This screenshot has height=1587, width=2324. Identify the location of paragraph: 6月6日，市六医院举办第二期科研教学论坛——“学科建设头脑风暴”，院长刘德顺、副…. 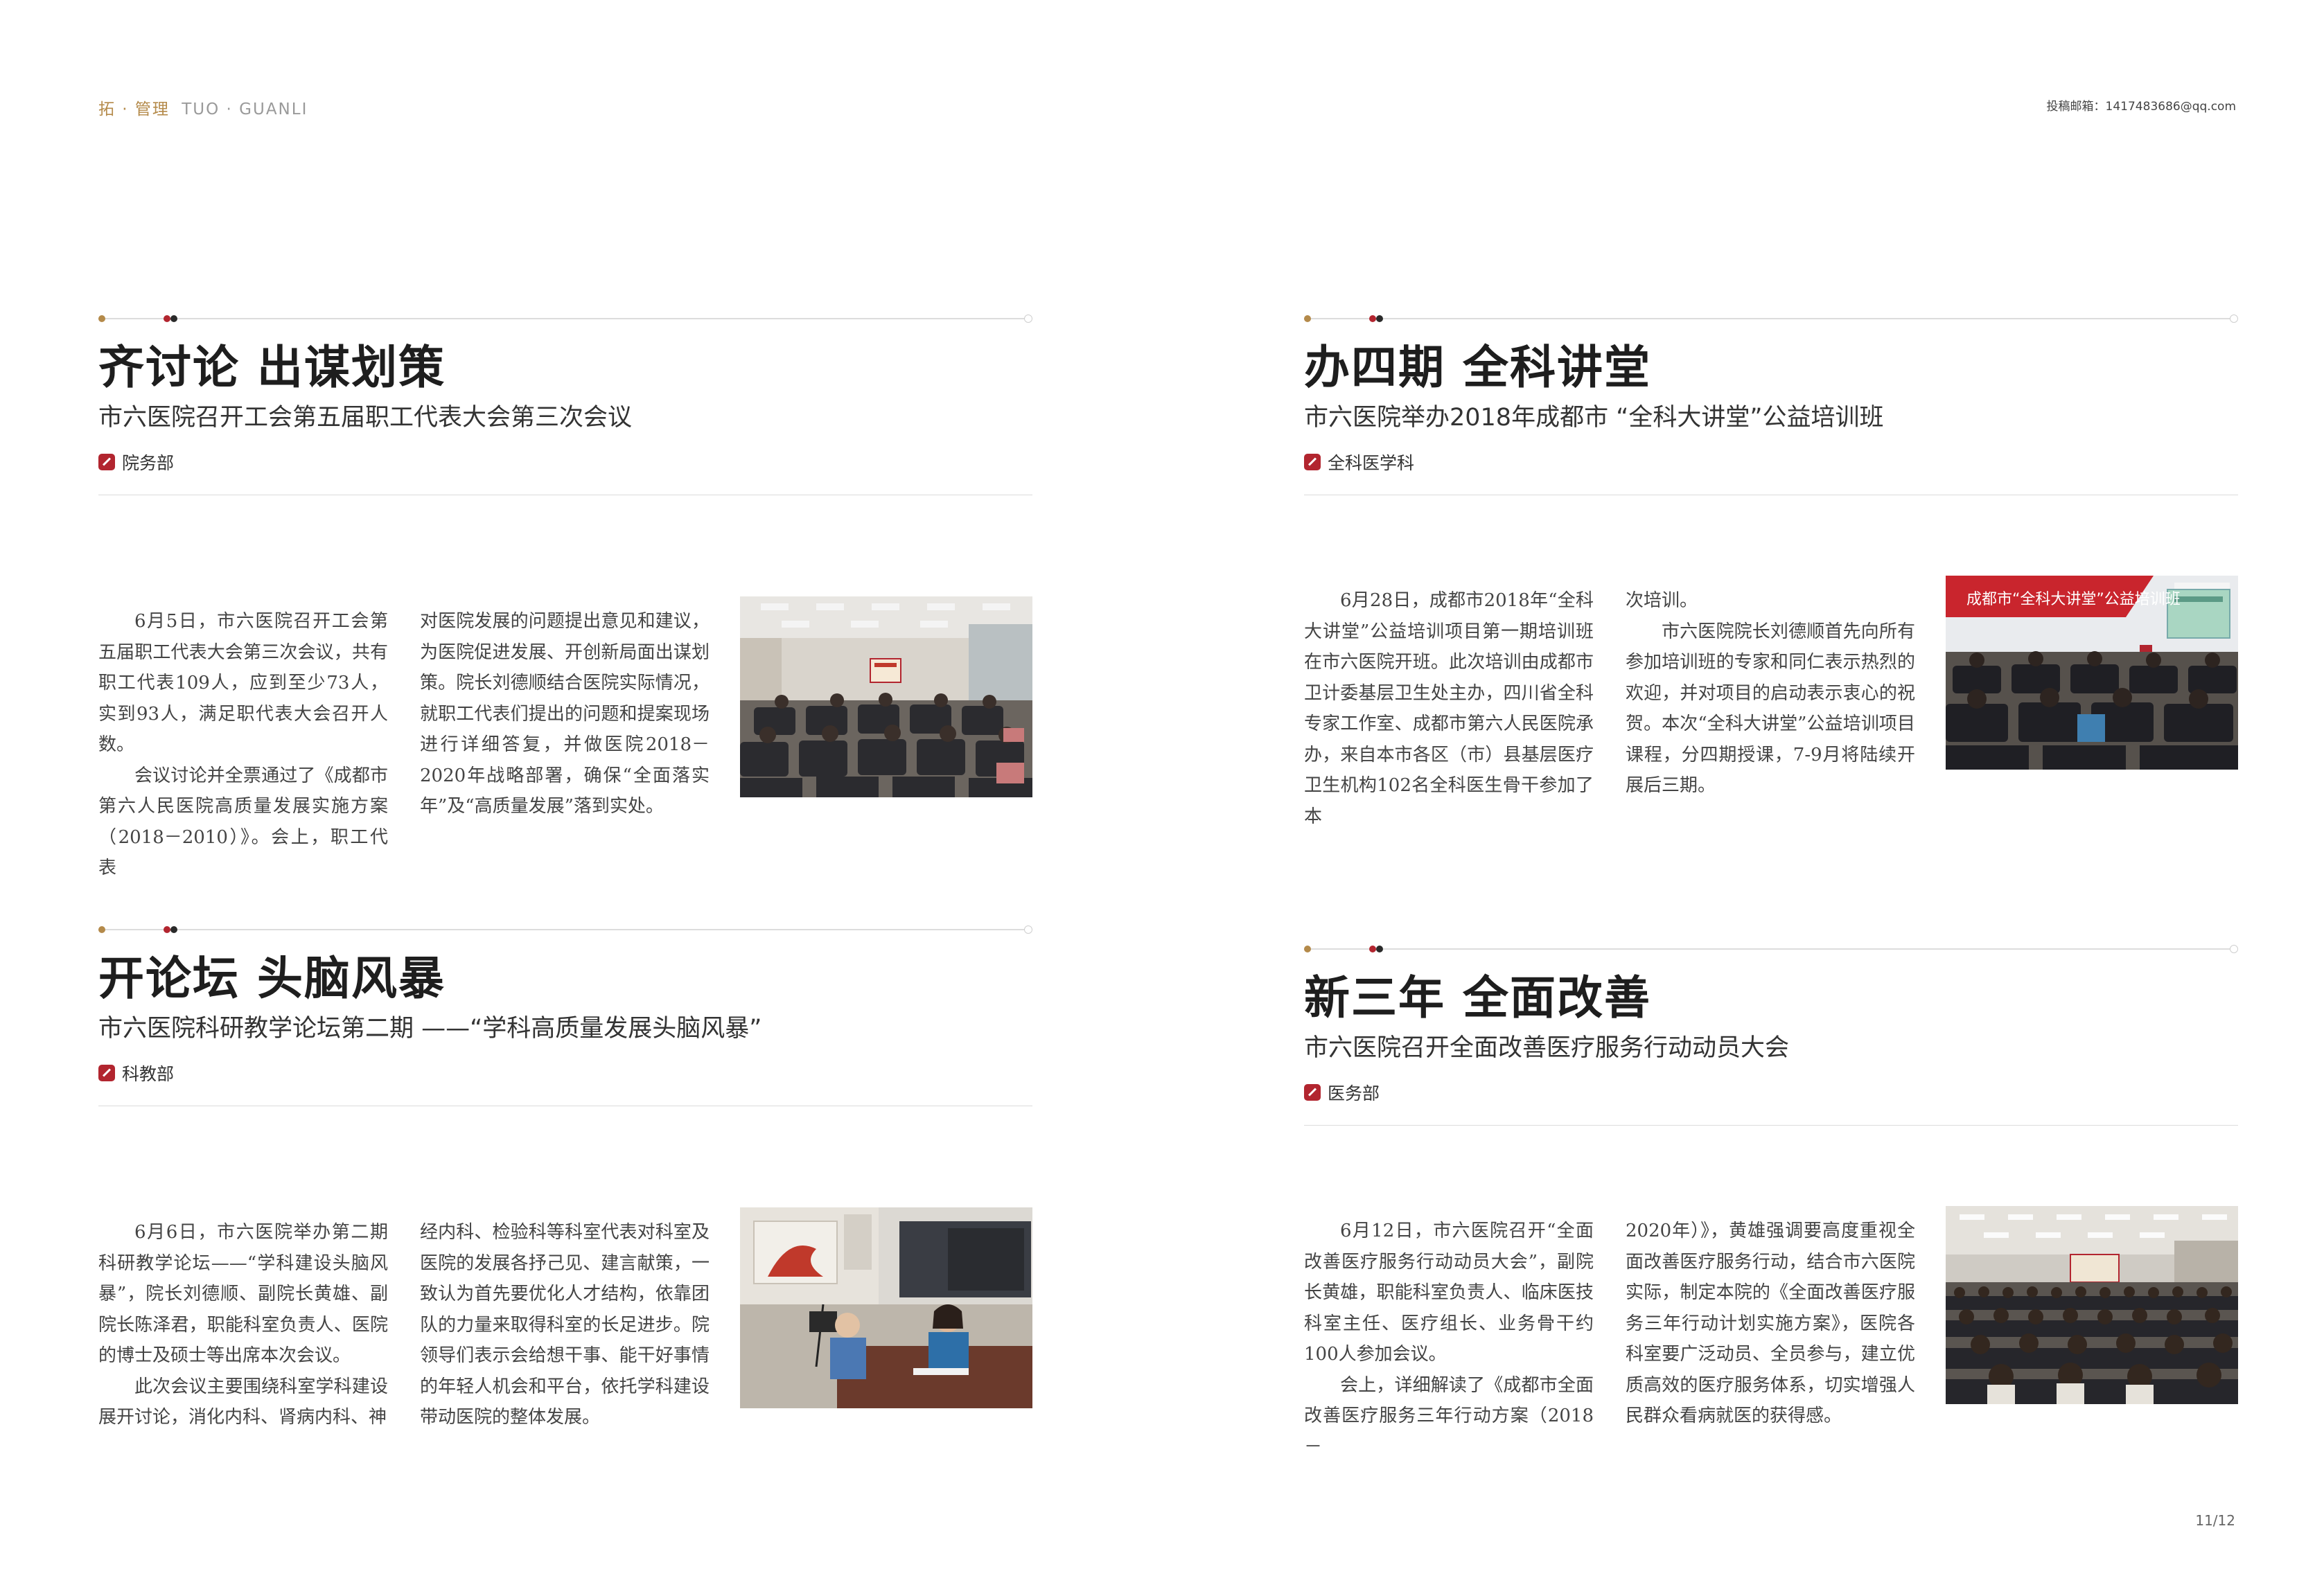
(243, 1294).